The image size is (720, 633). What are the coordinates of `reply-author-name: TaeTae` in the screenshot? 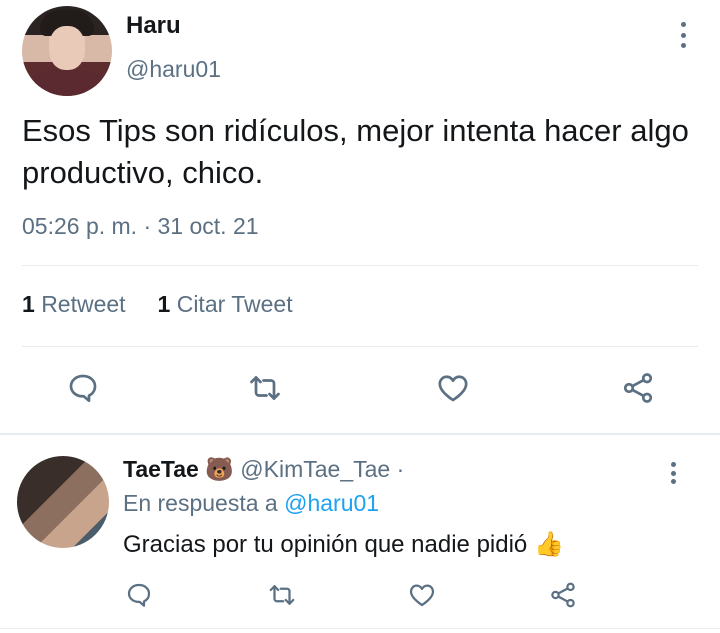 It's located at (161, 469).